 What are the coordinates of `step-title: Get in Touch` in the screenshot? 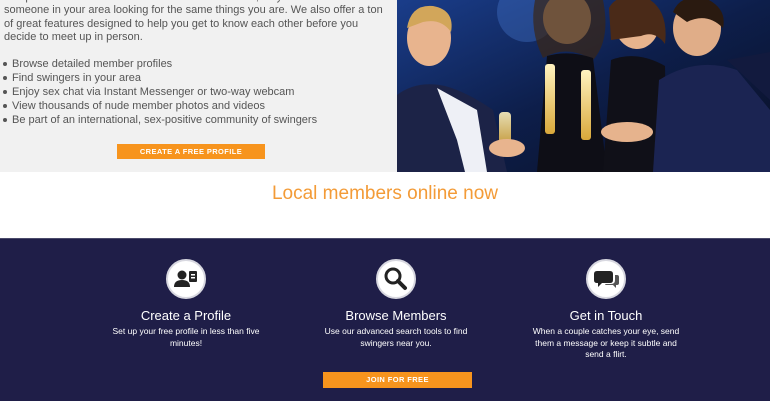 It's located at (606, 315).